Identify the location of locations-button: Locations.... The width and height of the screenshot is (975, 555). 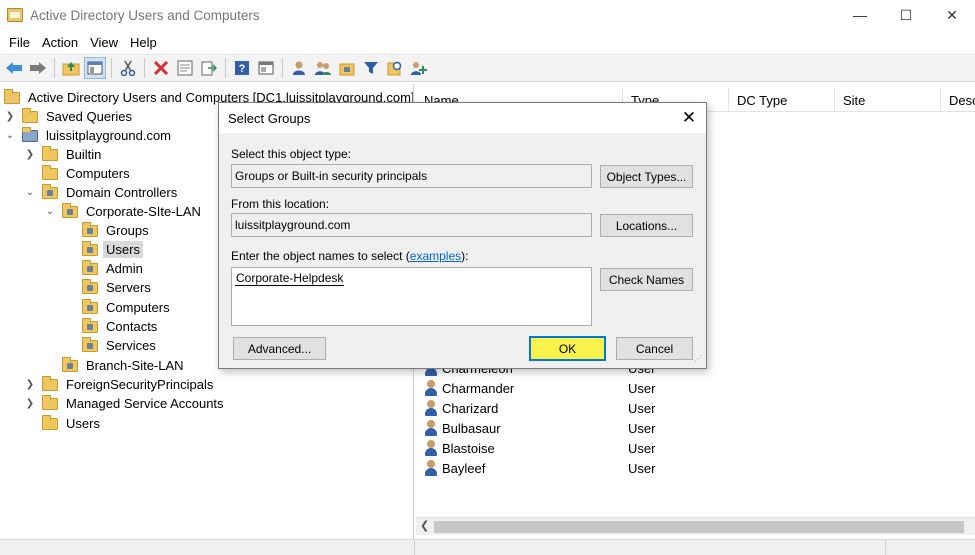
(646, 225).